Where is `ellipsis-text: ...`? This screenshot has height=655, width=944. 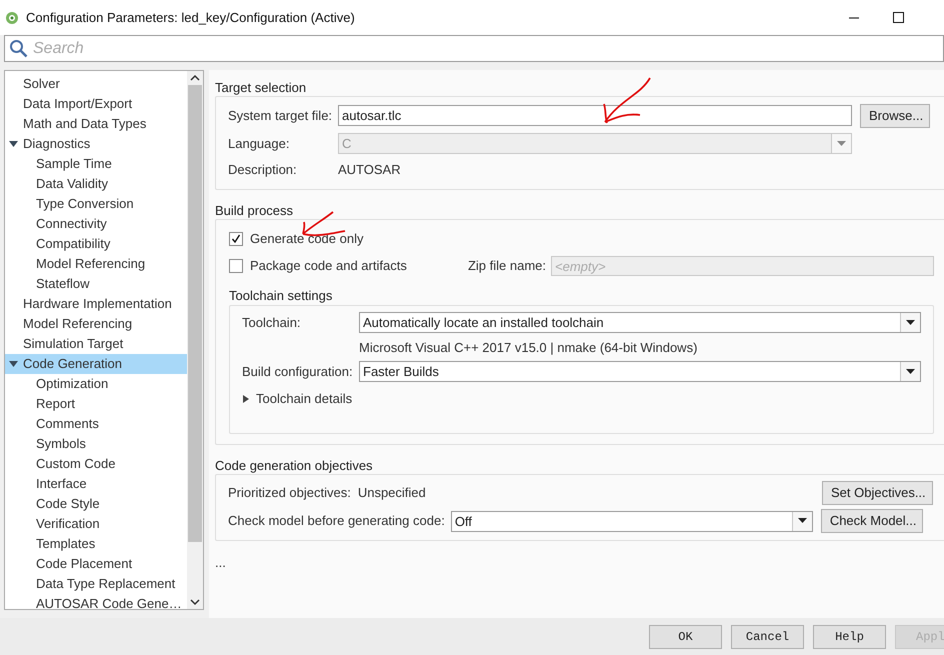
ellipsis-text: ... is located at coordinates (221, 563).